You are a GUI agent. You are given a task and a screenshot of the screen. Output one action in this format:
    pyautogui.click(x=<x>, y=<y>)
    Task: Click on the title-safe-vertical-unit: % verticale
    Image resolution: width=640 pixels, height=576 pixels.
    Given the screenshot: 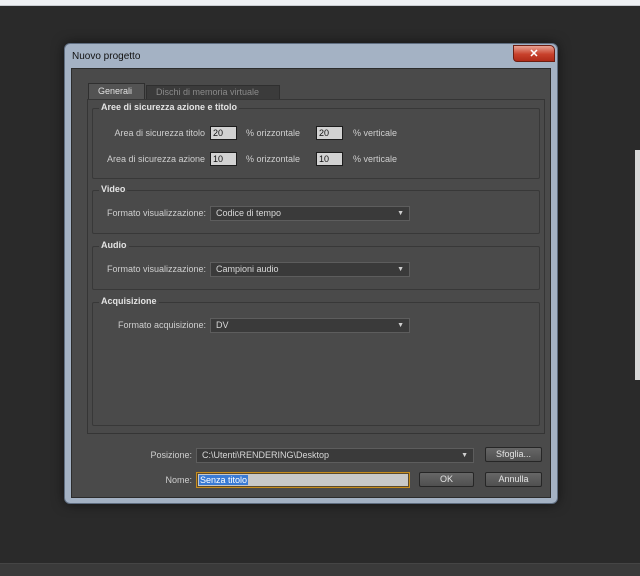 What is the action you would take?
    pyautogui.click(x=375, y=133)
    